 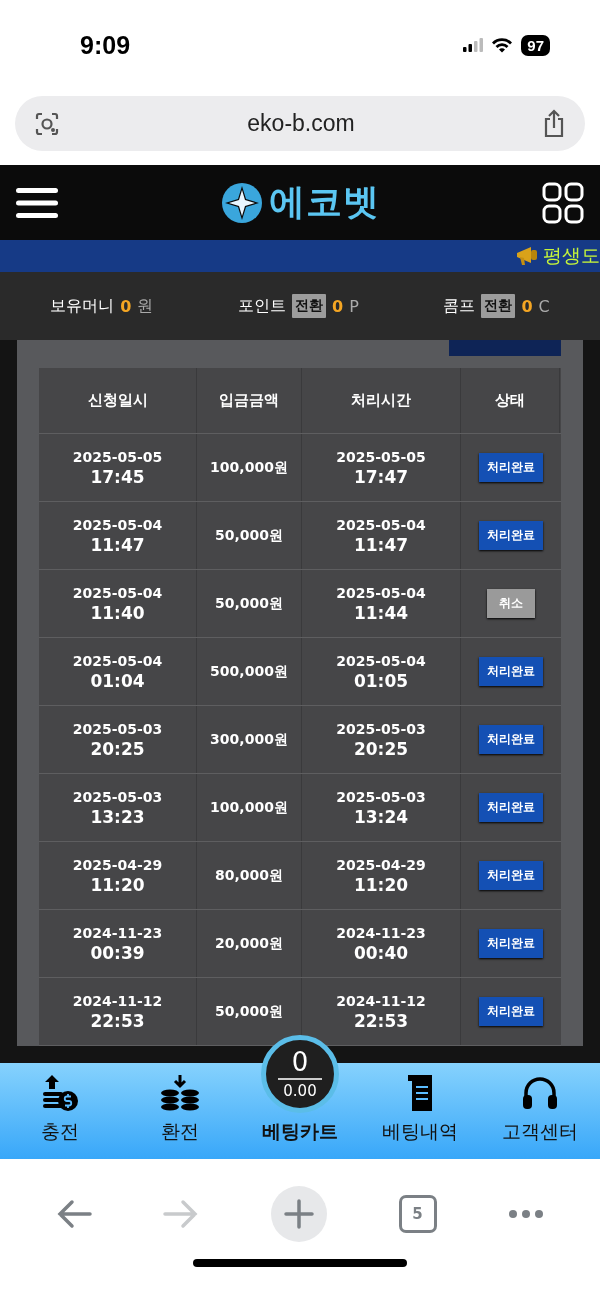 What do you see at coordinates (299, 1214) in the screenshot?
I see `new-tab-icon` at bounding box center [299, 1214].